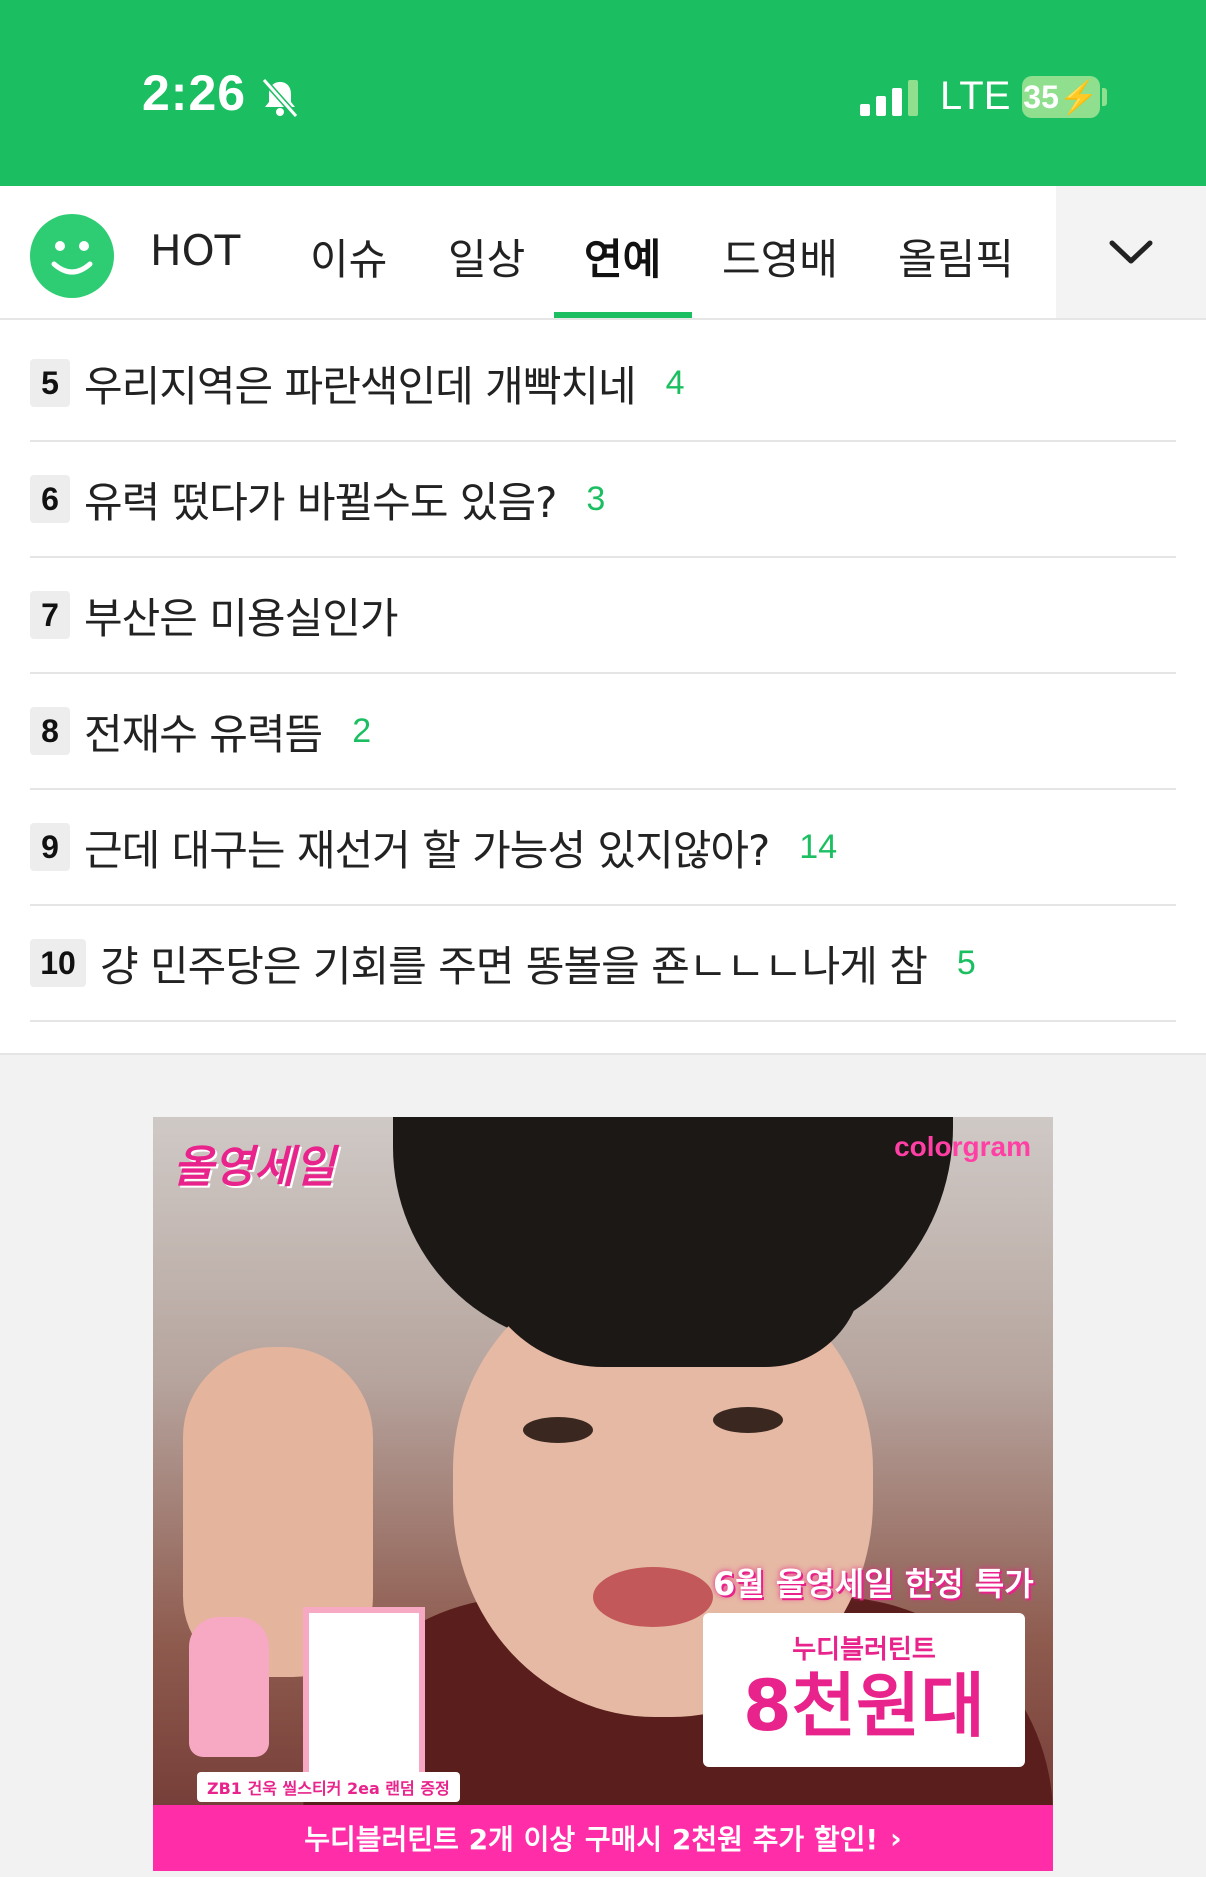  Describe the element at coordinates (486, 256) in the screenshot. I see `tab-daily: 일상` at that location.